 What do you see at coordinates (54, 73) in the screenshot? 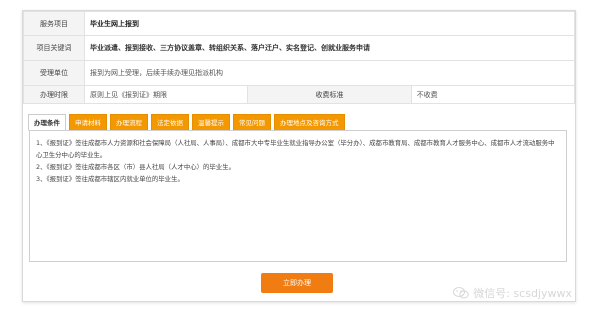
I see `accept-unit-label: 受理单位` at bounding box center [54, 73].